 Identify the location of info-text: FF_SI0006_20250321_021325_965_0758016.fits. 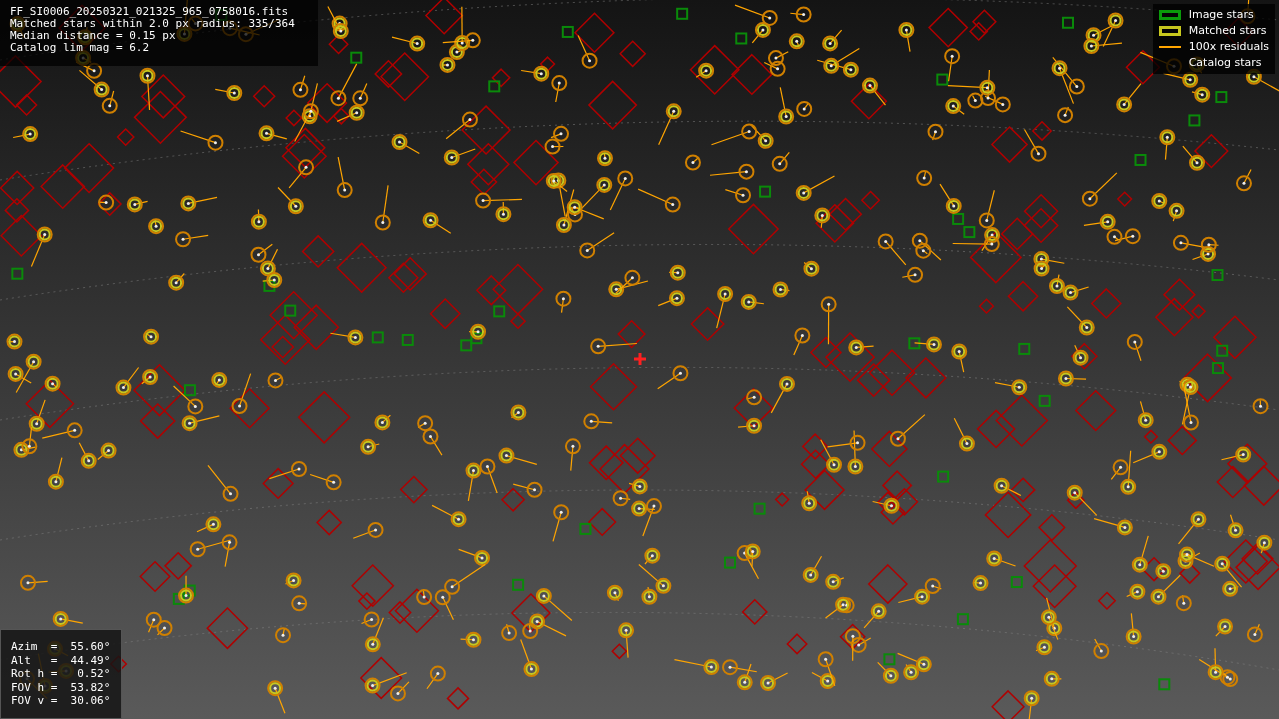
(149, 12).